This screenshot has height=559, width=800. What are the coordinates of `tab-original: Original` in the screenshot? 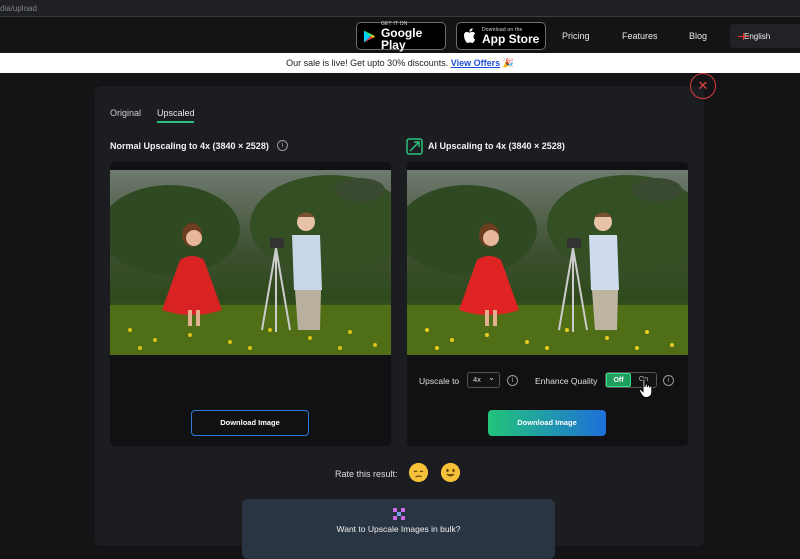 It's located at (125, 113).